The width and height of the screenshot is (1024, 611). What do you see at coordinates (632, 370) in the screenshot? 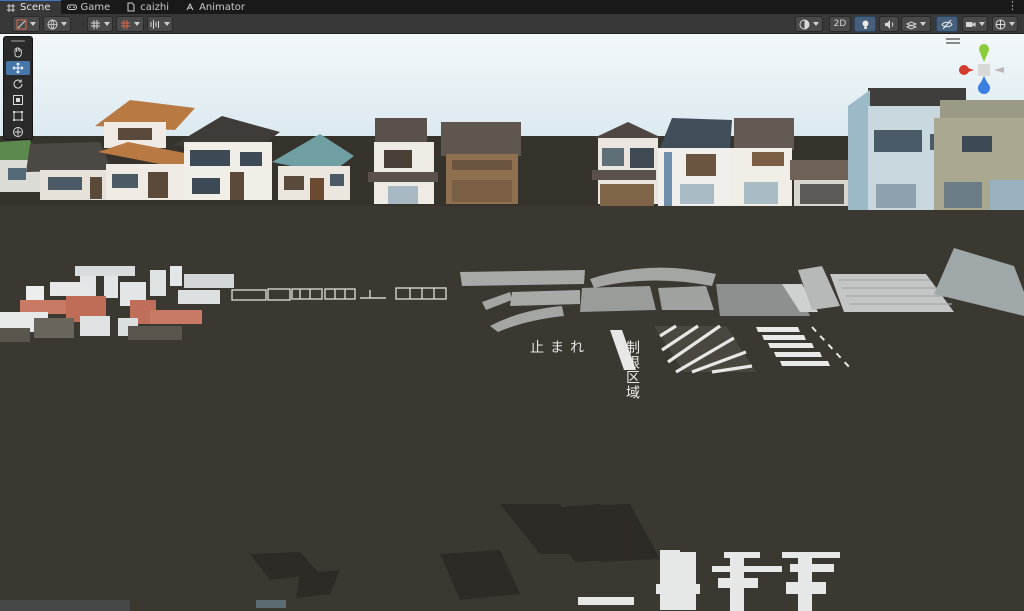
I see `restricted-area-sign-text: 制限区域` at bounding box center [632, 370].